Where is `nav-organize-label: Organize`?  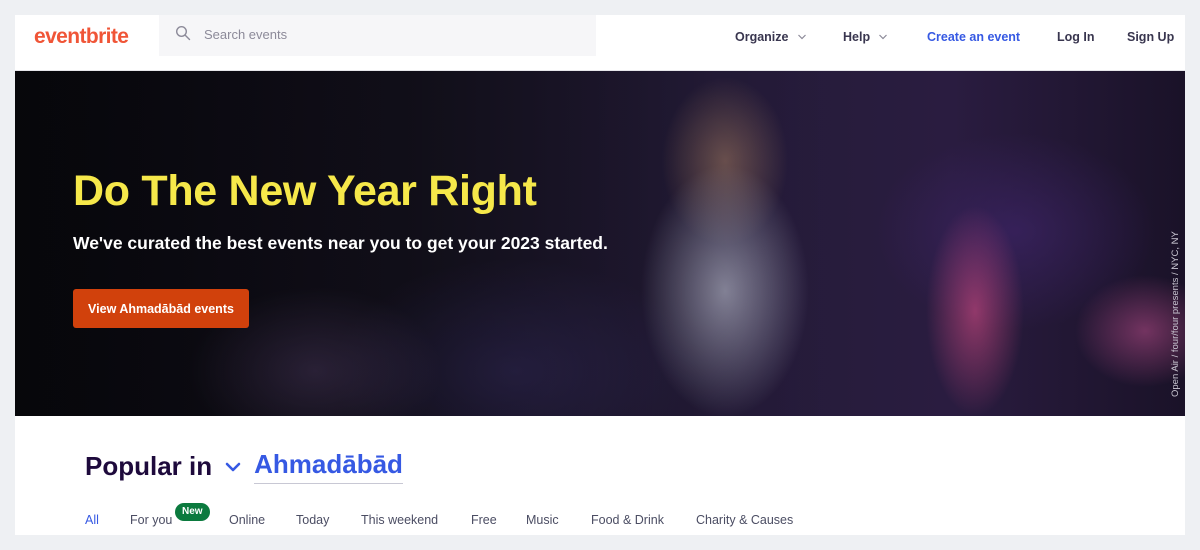
nav-organize-label: Organize is located at coordinates (762, 37).